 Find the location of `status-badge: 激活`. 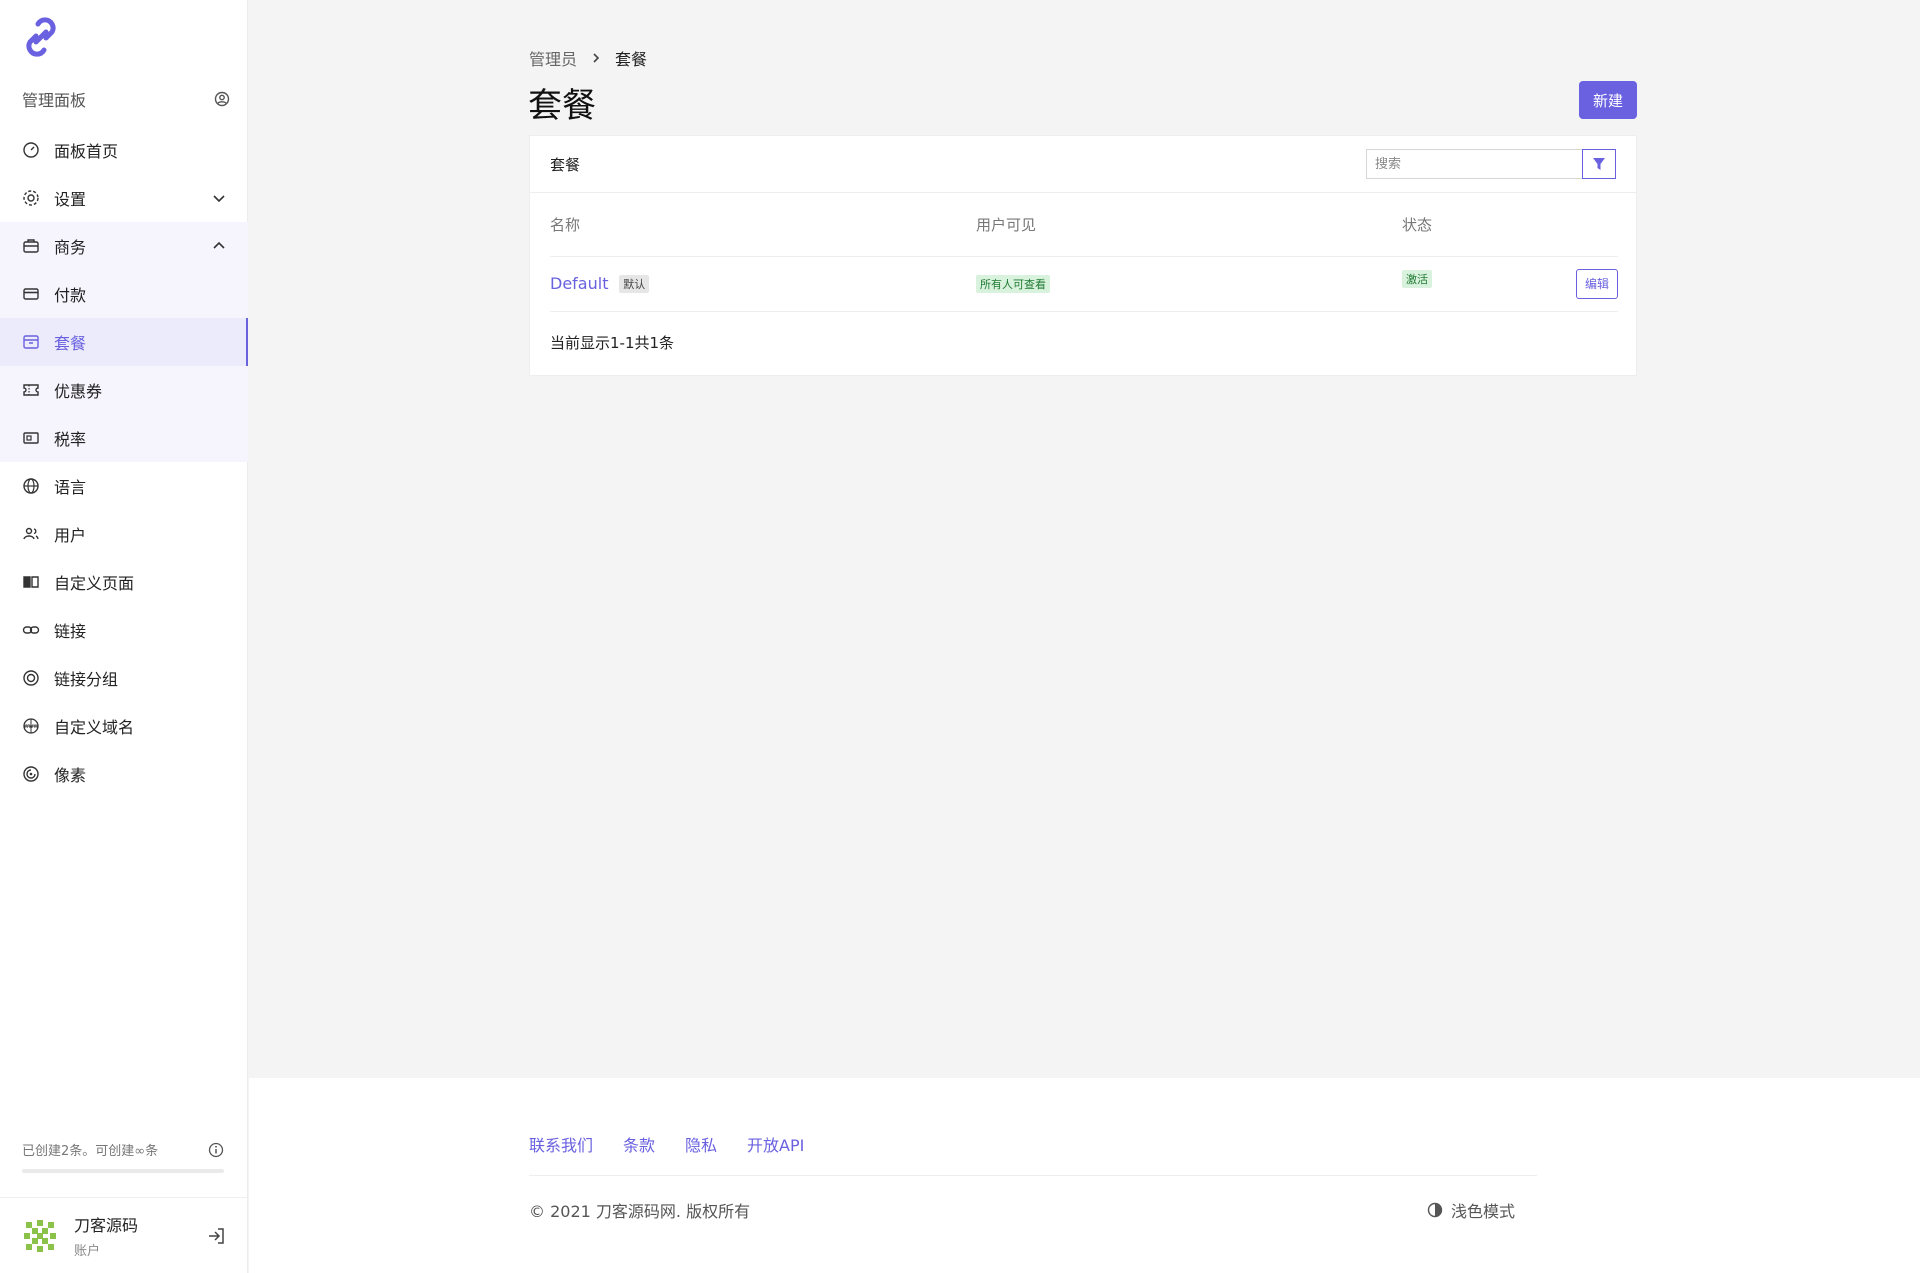

status-badge: 激活 is located at coordinates (1417, 278).